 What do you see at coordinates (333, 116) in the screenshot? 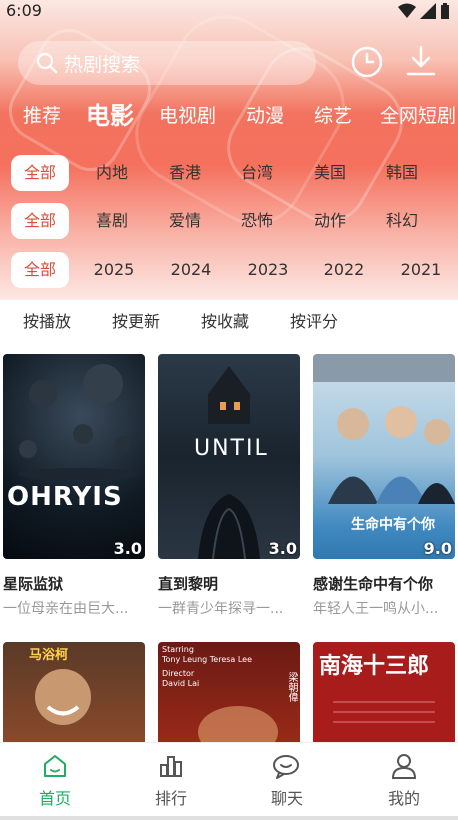
I see `tab-variety: 综艺` at bounding box center [333, 116].